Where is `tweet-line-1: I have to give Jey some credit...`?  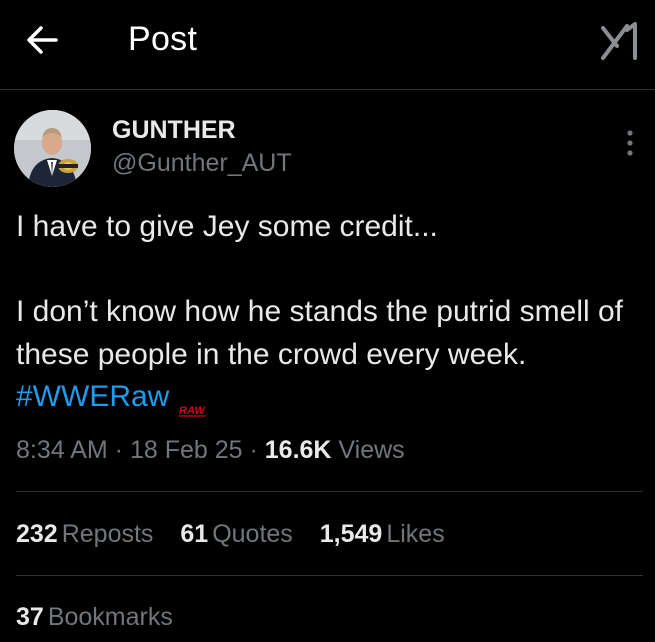 tweet-line-1: I have to give Jey some credit... is located at coordinates (227, 226).